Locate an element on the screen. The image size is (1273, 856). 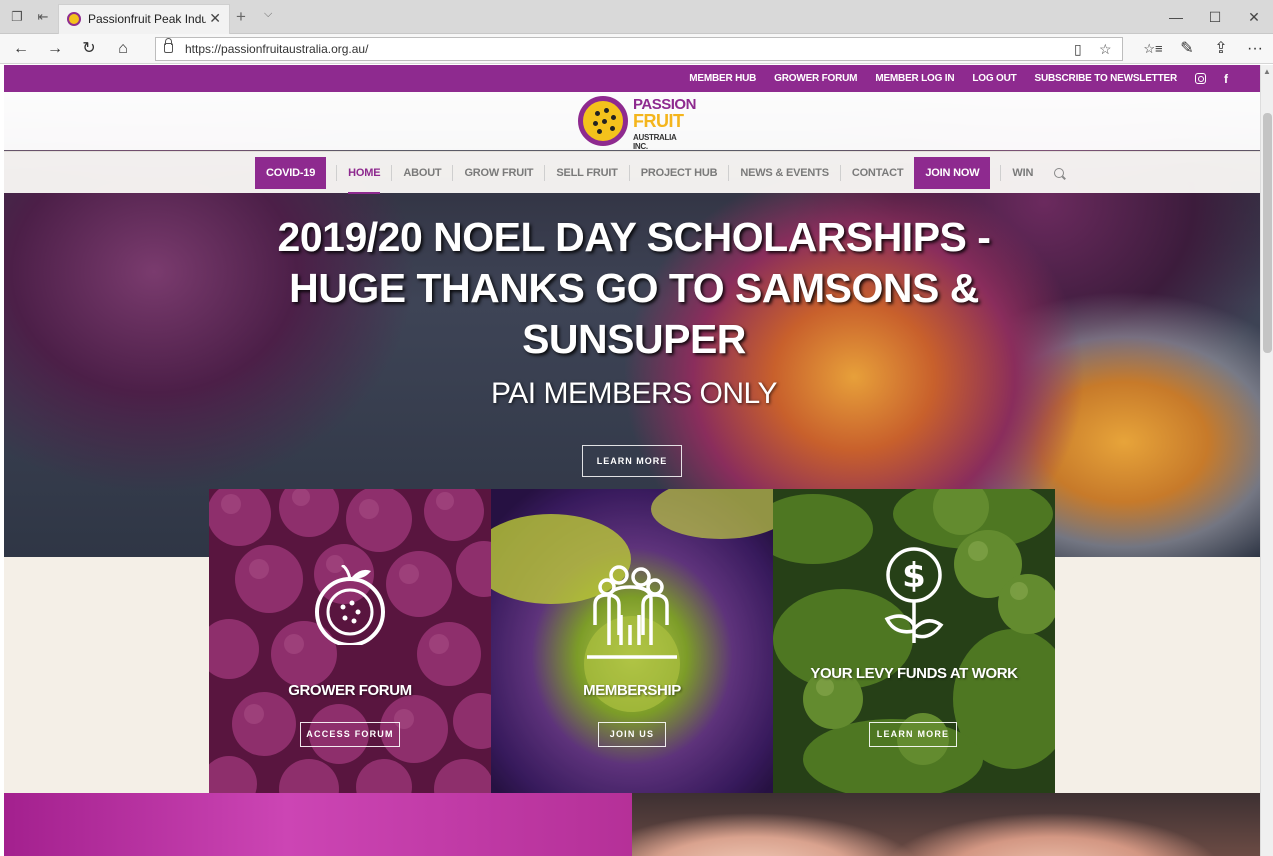
nav-join-now: JOIN NOW is located at coordinates (952, 173).